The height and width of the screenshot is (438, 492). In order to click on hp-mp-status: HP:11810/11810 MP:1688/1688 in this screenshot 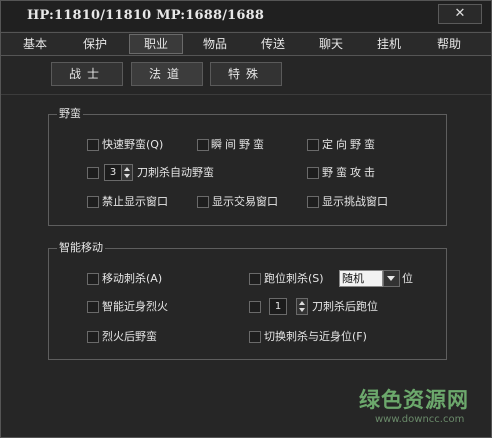, I will do `click(146, 15)`.